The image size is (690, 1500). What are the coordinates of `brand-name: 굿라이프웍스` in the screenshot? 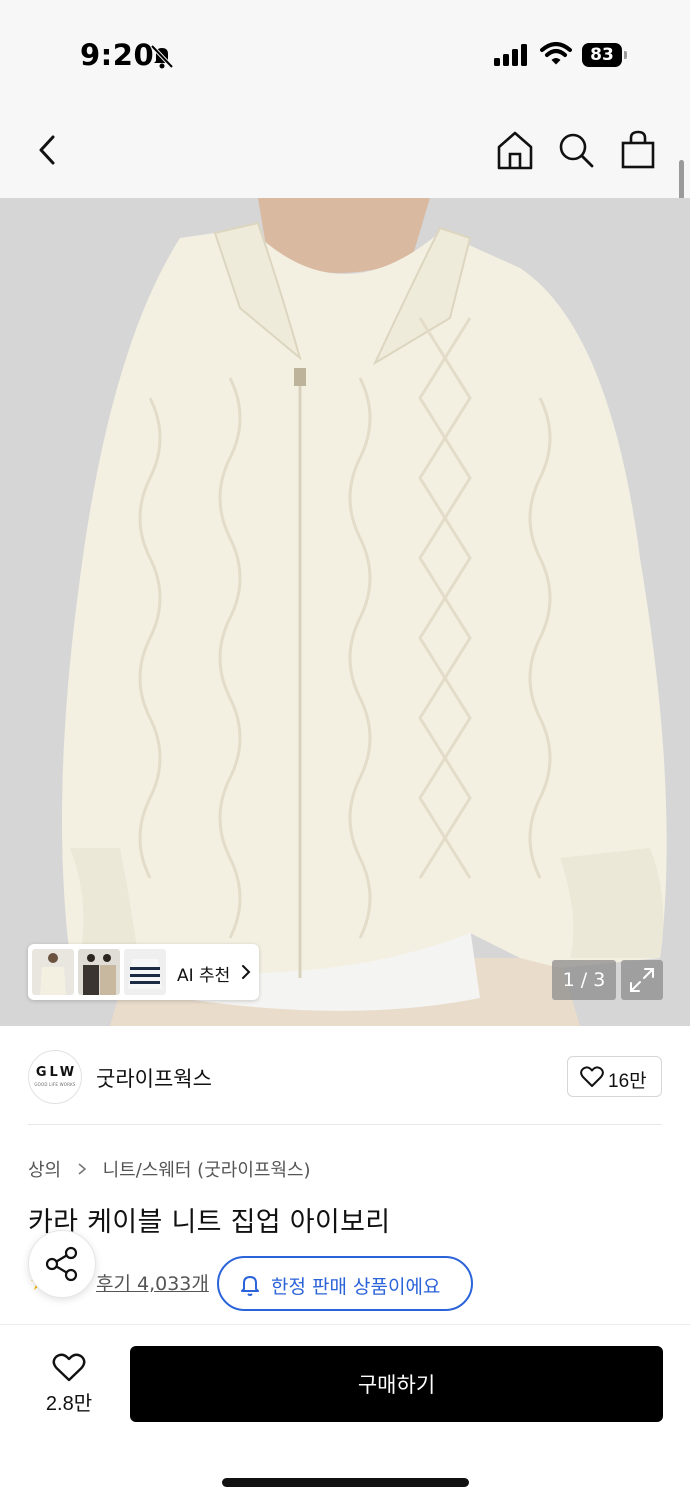 It's located at (154, 1078).